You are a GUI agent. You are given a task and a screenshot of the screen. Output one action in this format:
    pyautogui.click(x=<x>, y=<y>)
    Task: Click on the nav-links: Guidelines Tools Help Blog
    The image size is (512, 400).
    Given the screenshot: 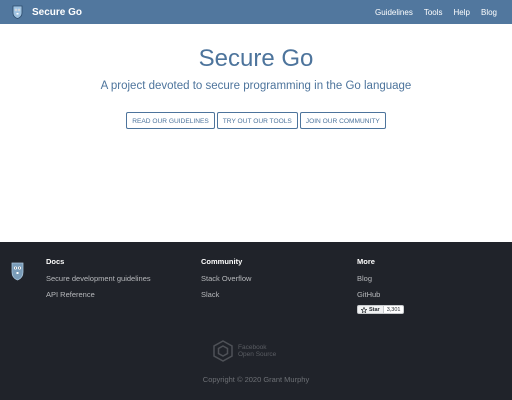 What is the action you would take?
    pyautogui.click(x=430, y=12)
    